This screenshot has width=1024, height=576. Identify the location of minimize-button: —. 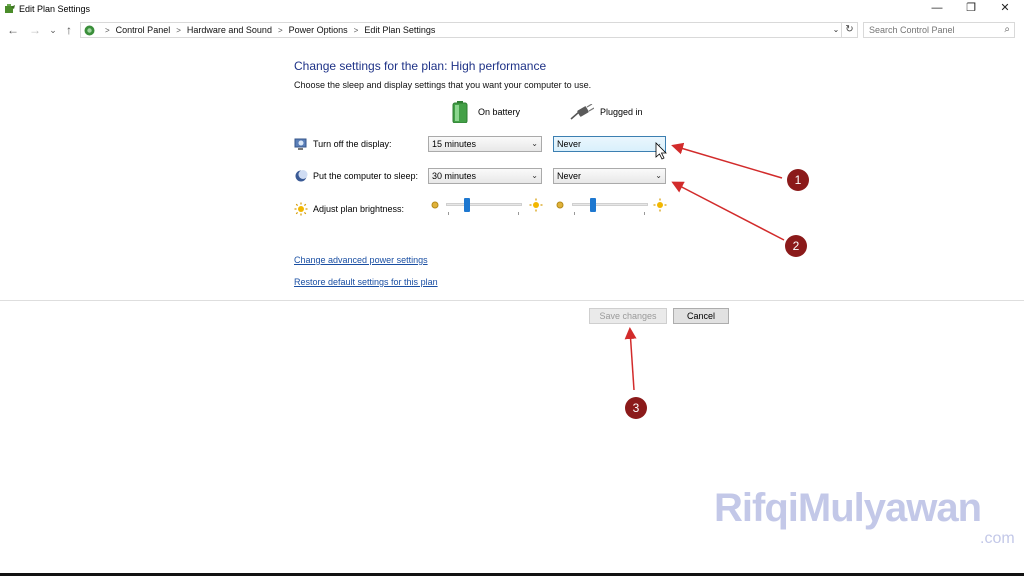
(937, 9).